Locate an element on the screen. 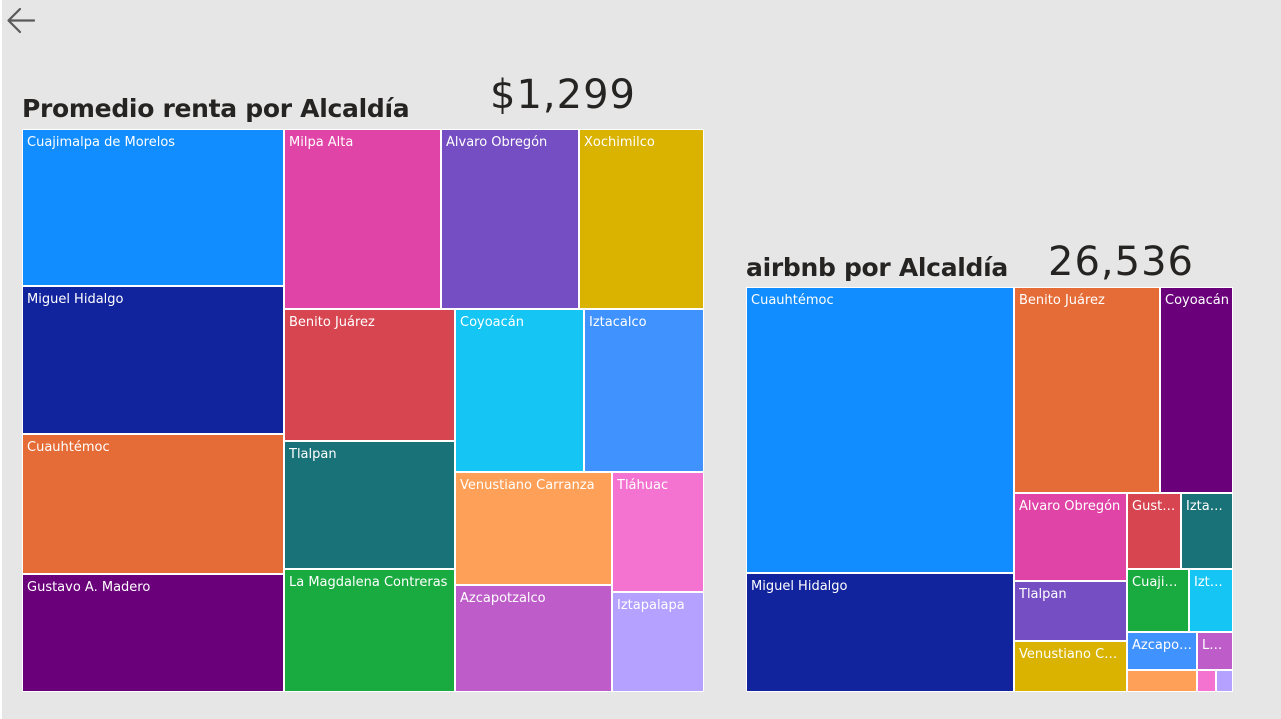  airbnb-treemap-tile: Cuauhtémoc is located at coordinates (880, 430).